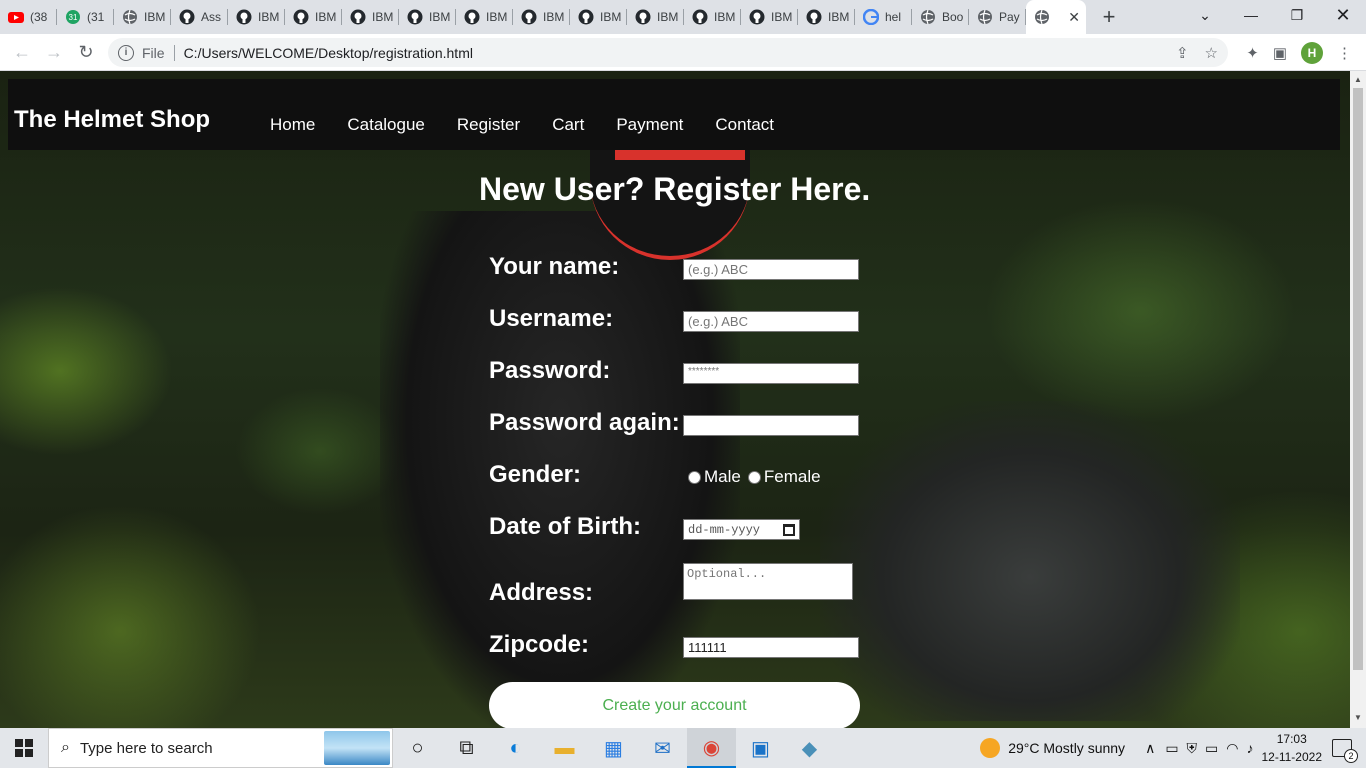  I want to click on tab-5: IBM, so click(313, 17).